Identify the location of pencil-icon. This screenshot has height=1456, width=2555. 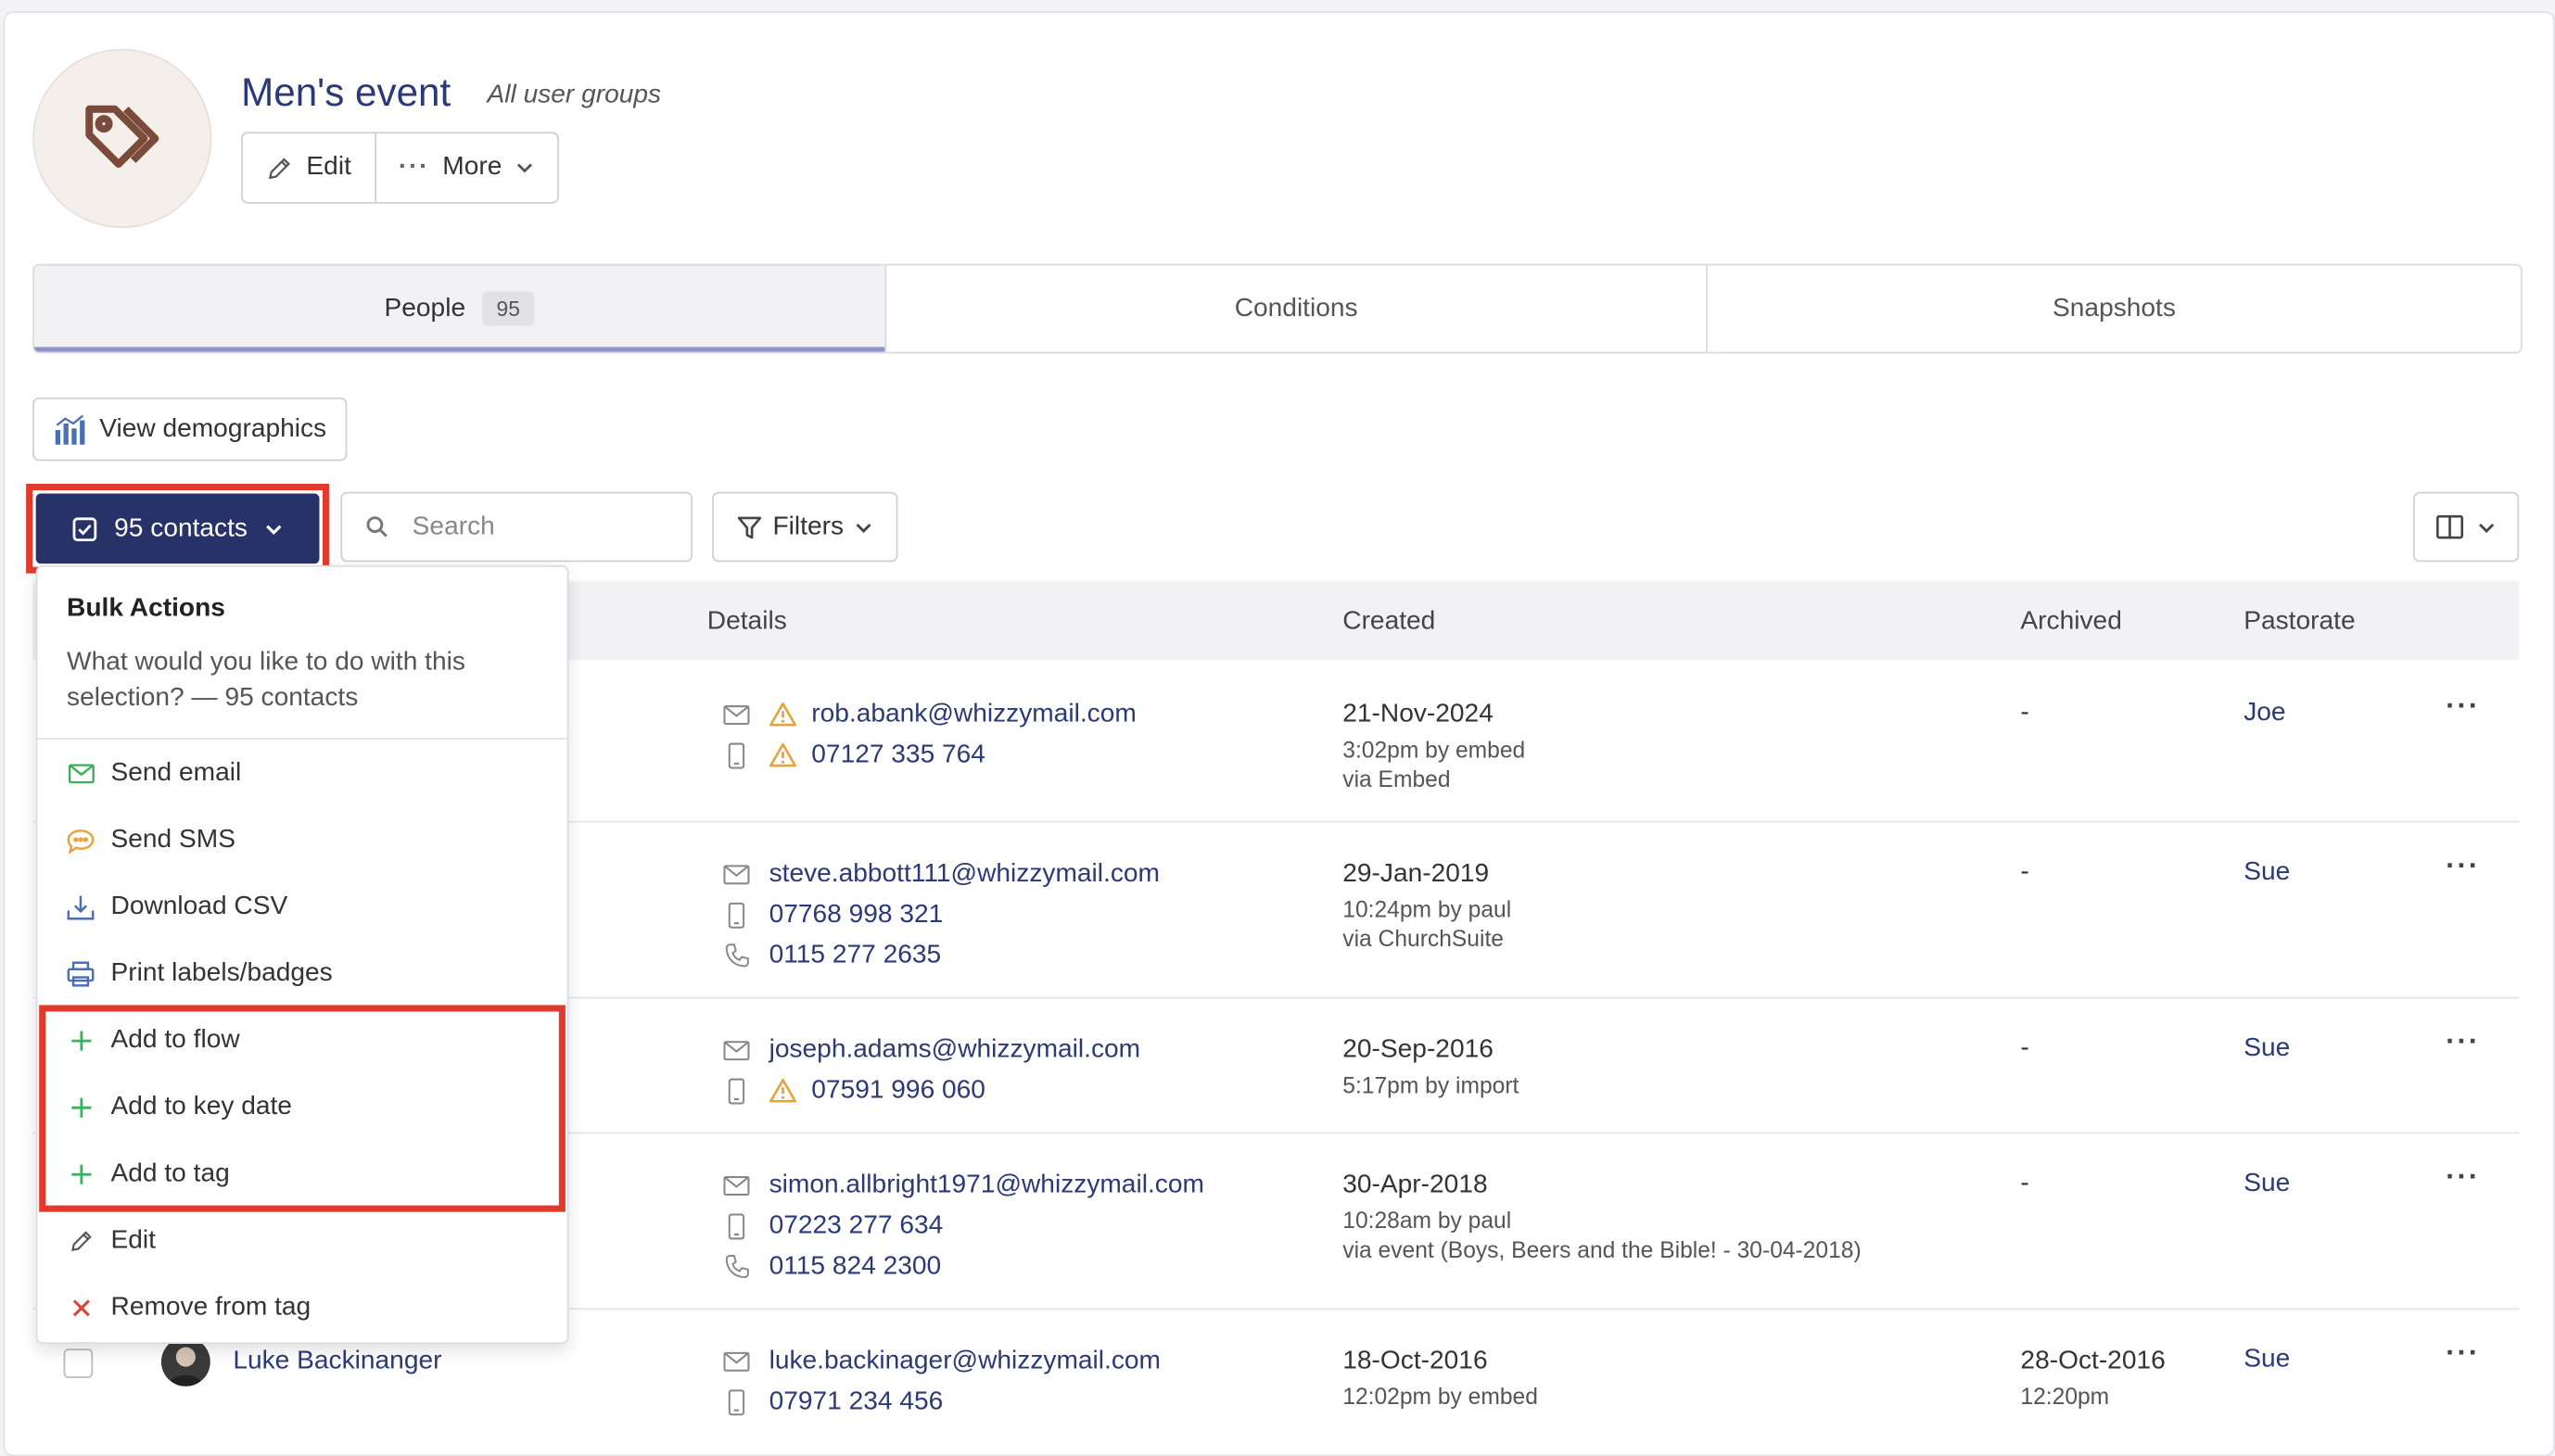
(81, 1241).